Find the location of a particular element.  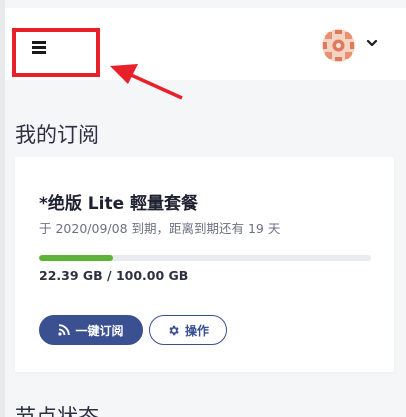

chevron-down-icon is located at coordinates (372, 43).